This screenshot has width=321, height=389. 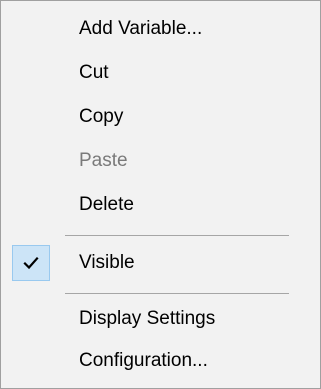 I want to click on menu-item-label: Paste, so click(x=103, y=160).